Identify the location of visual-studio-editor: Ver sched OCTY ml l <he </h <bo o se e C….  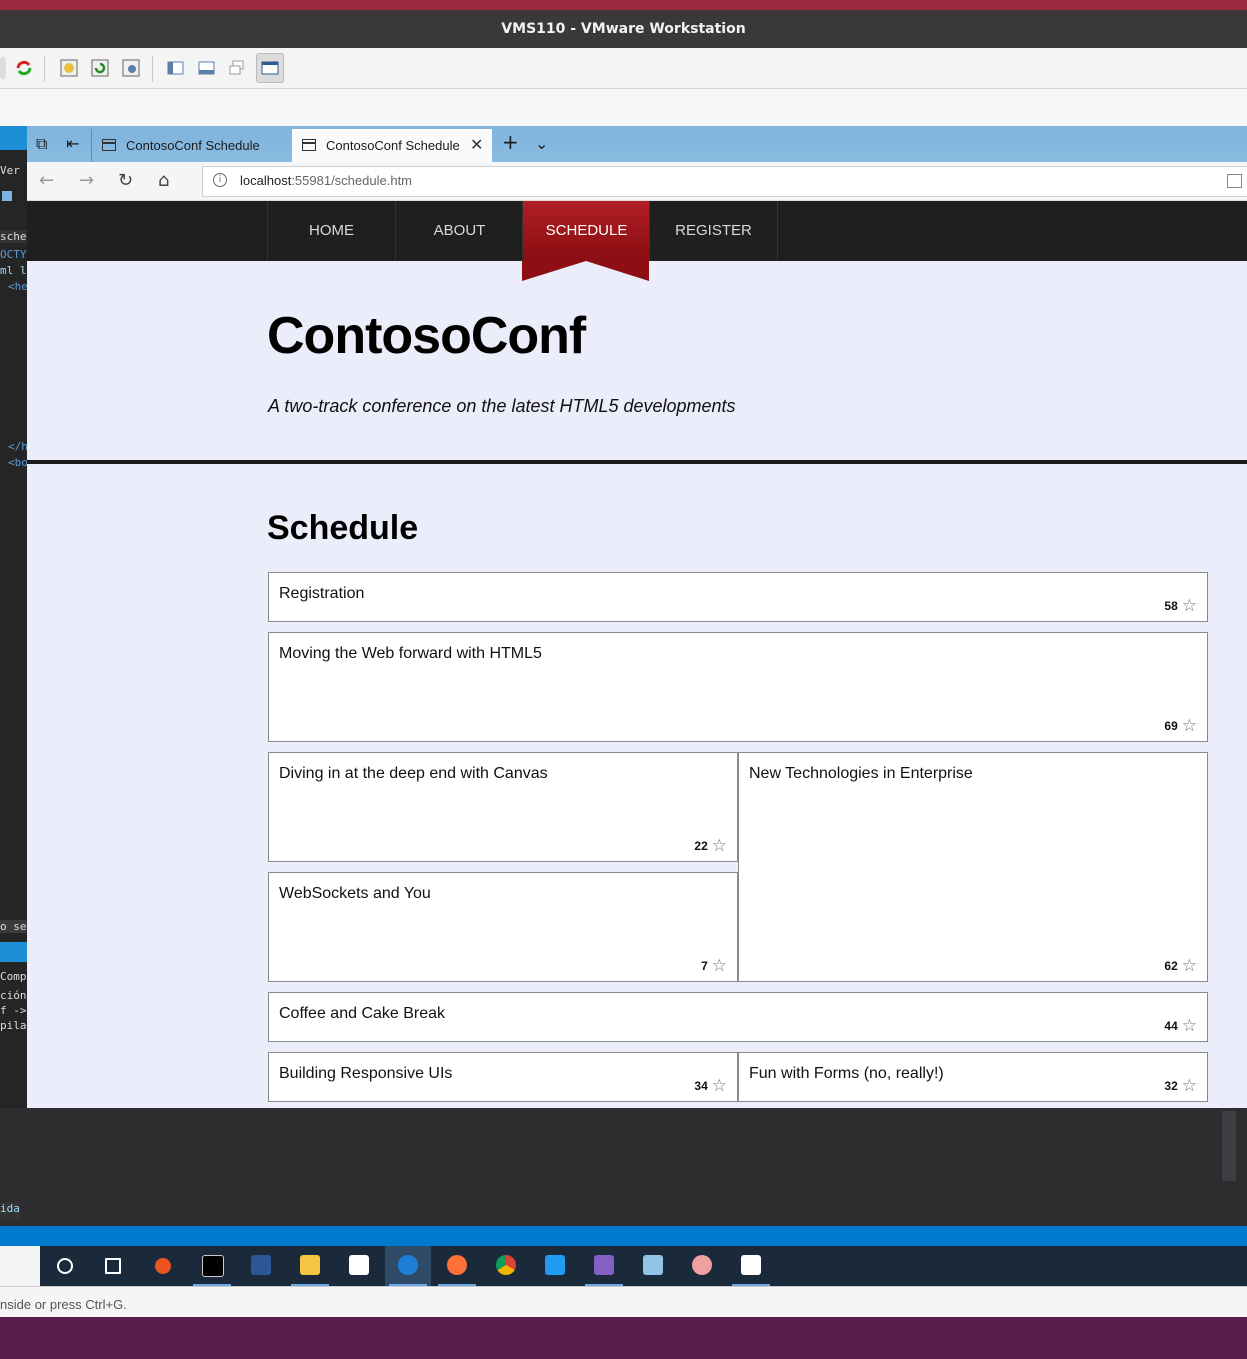
(13, 676).